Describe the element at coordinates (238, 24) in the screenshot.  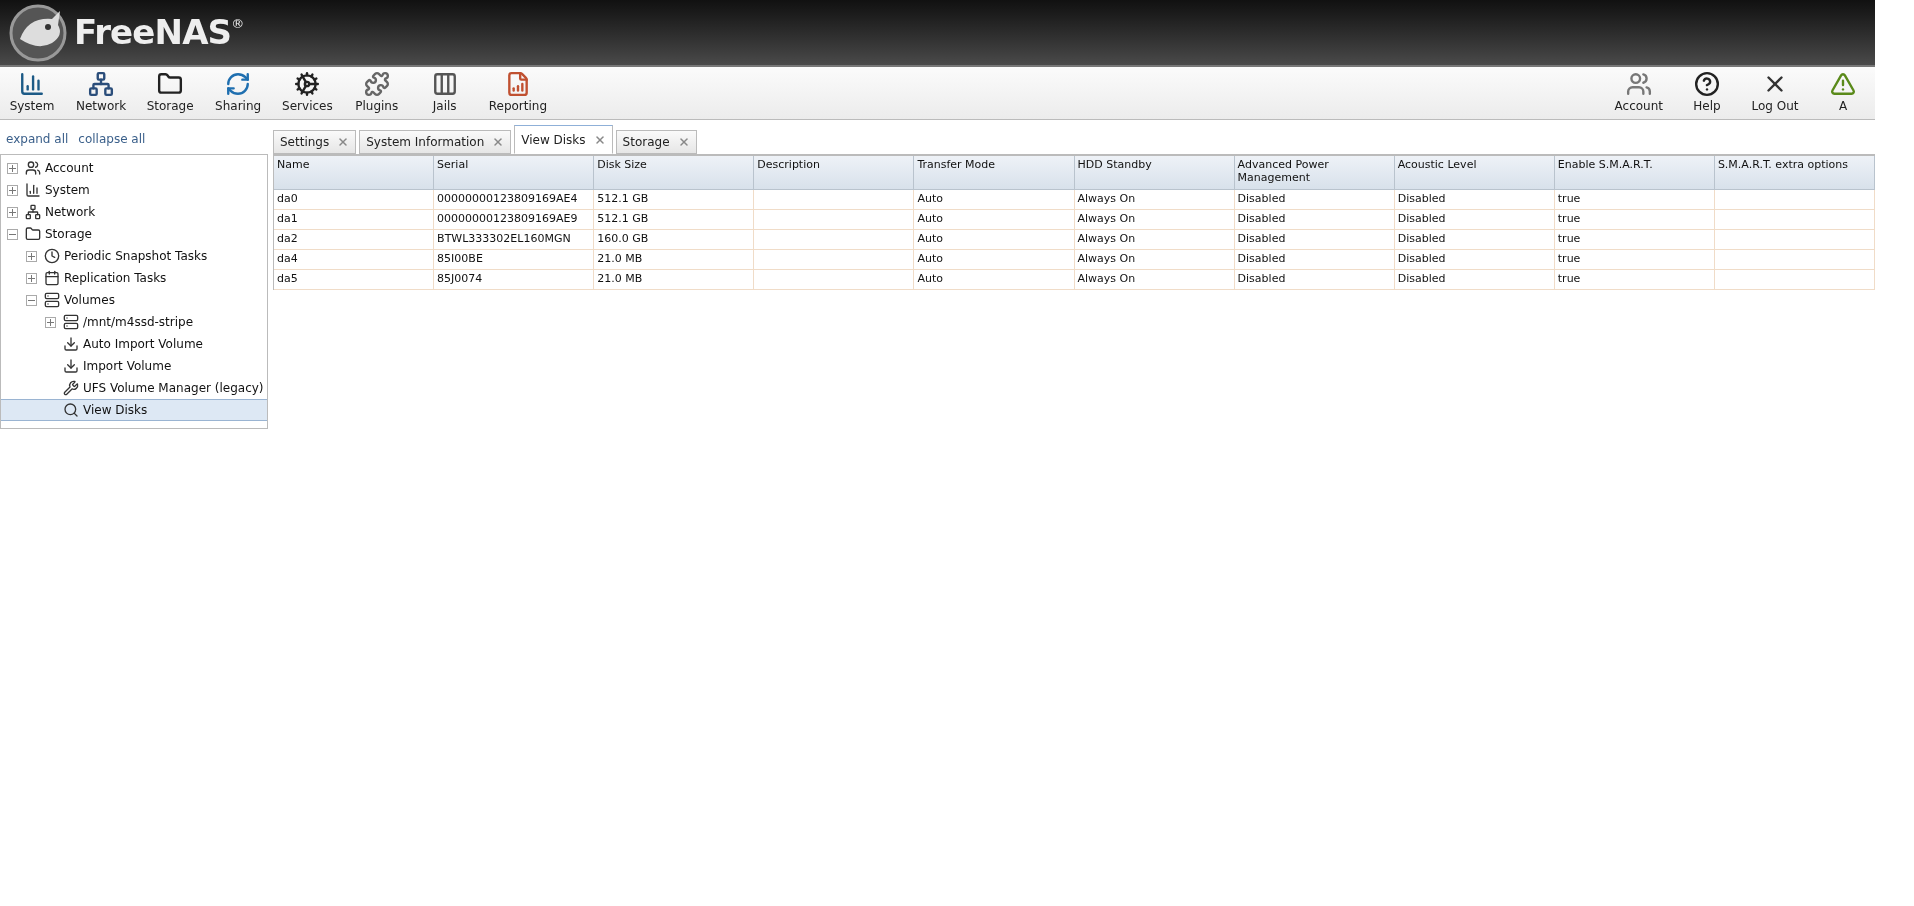
I see `registered-mark: ®` at that location.